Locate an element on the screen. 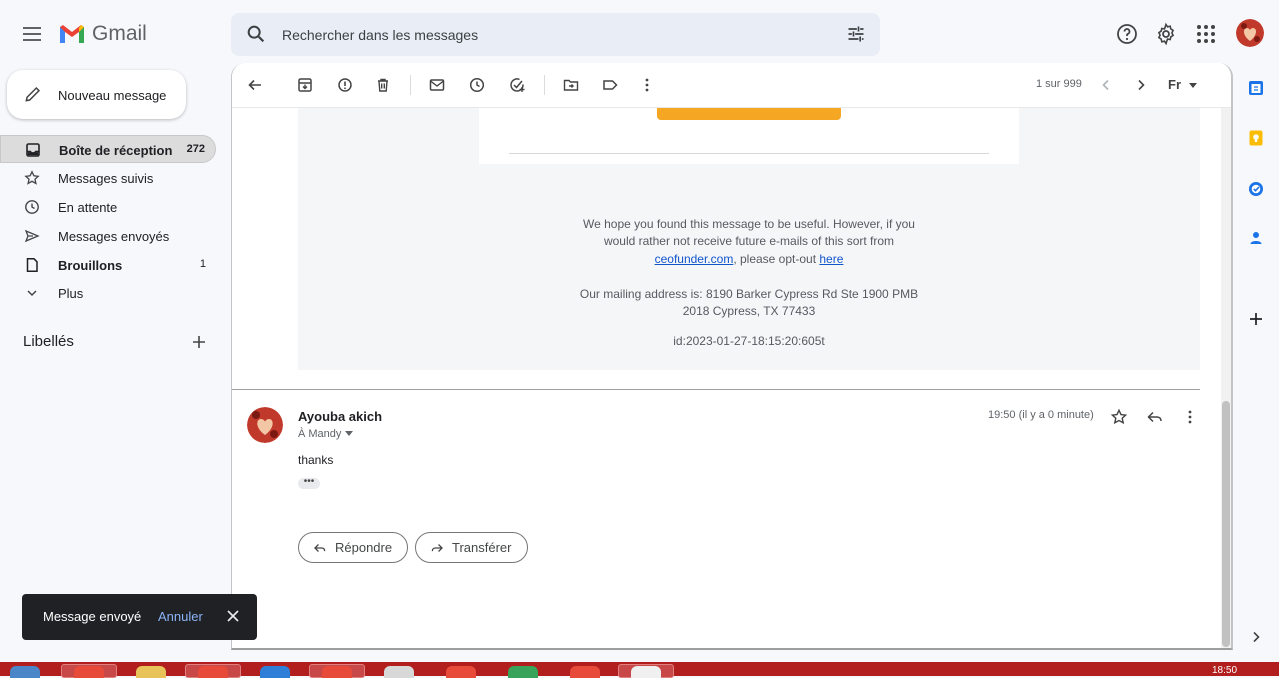 The height and width of the screenshot is (678, 1279). gmail-m-icon is located at coordinates (72, 34).